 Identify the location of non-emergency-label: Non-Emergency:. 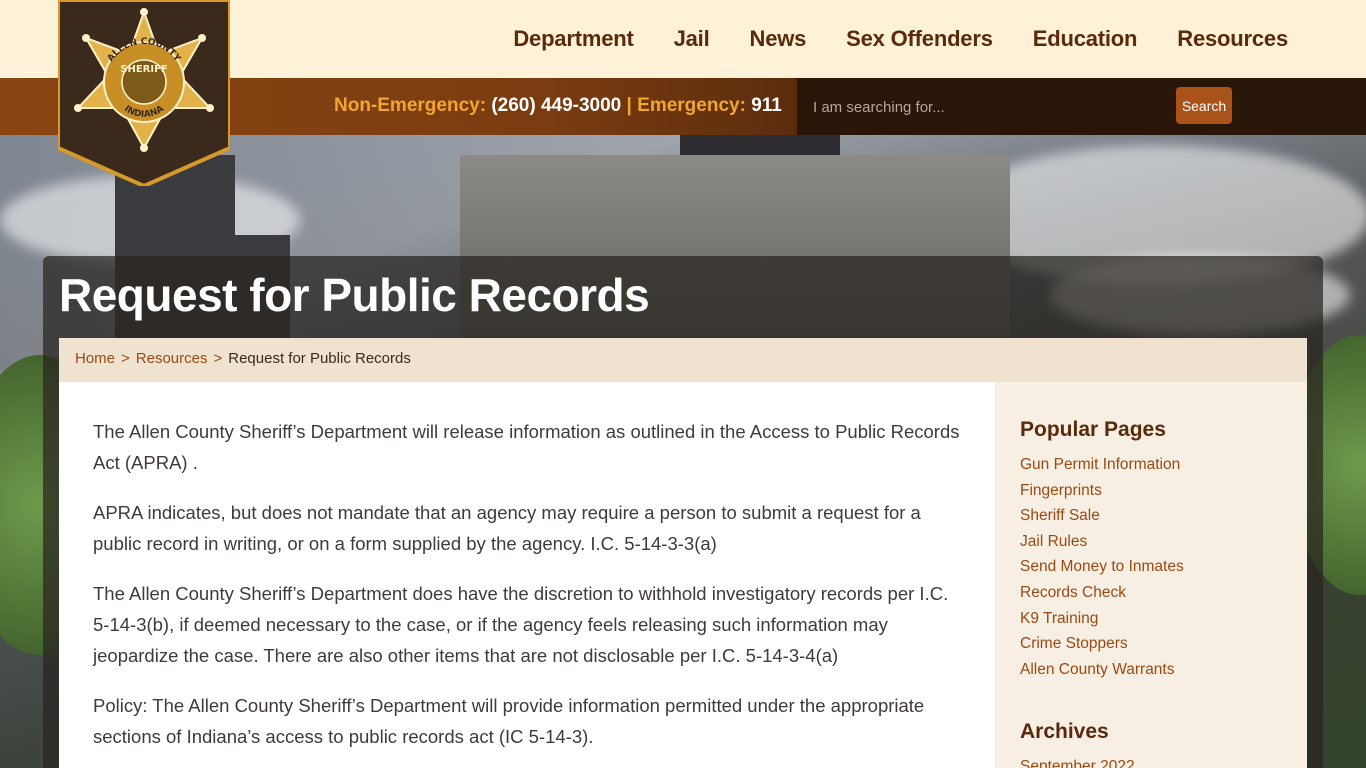
(410, 105).